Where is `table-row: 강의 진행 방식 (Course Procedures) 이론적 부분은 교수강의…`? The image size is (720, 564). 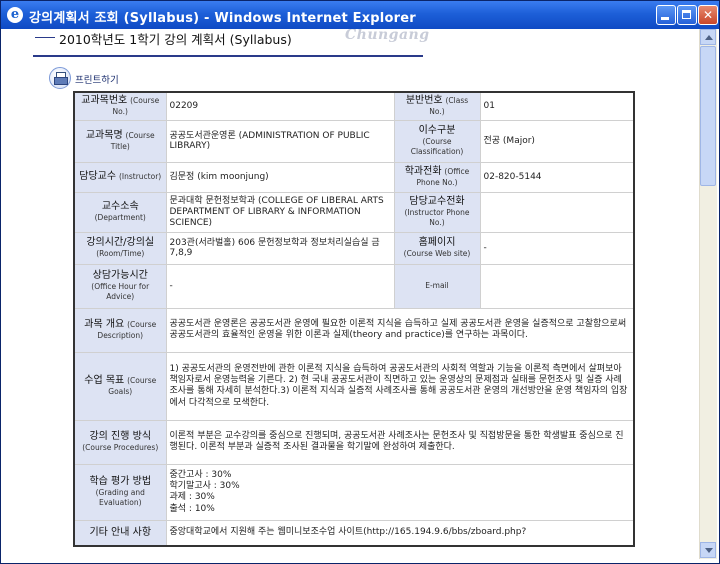 table-row: 강의 진행 방식 (Course Procedures) 이론적 부분은 교수강의… is located at coordinates (354, 442).